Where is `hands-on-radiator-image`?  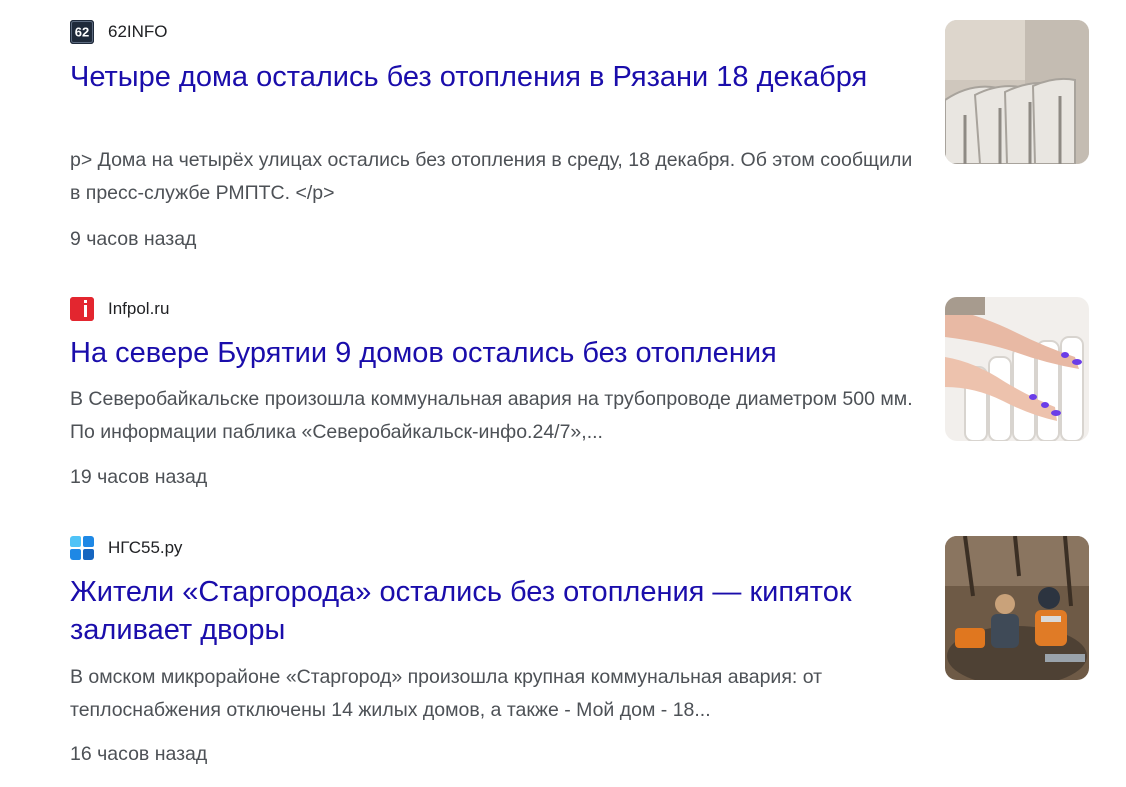
hands-on-radiator-image is located at coordinates (1017, 369).